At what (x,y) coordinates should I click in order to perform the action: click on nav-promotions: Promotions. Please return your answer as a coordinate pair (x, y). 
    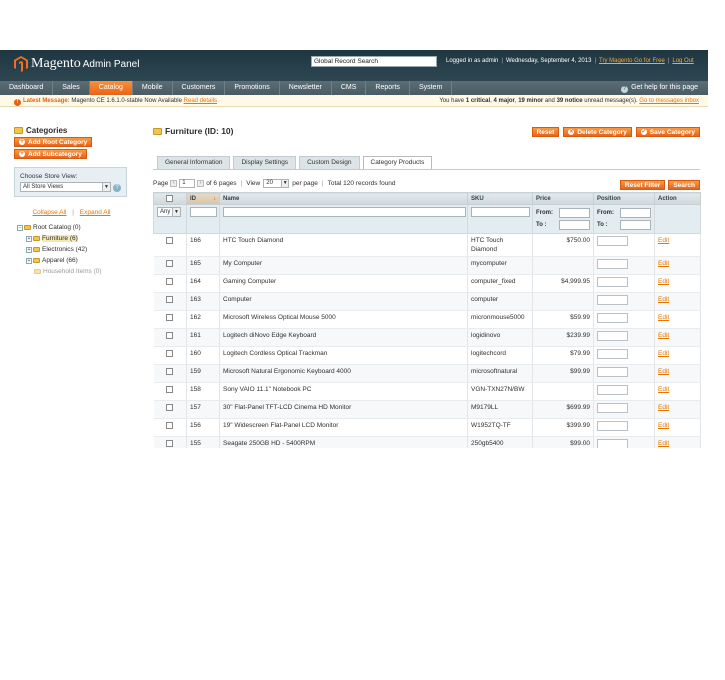
    Looking at the image, I should click on (252, 88).